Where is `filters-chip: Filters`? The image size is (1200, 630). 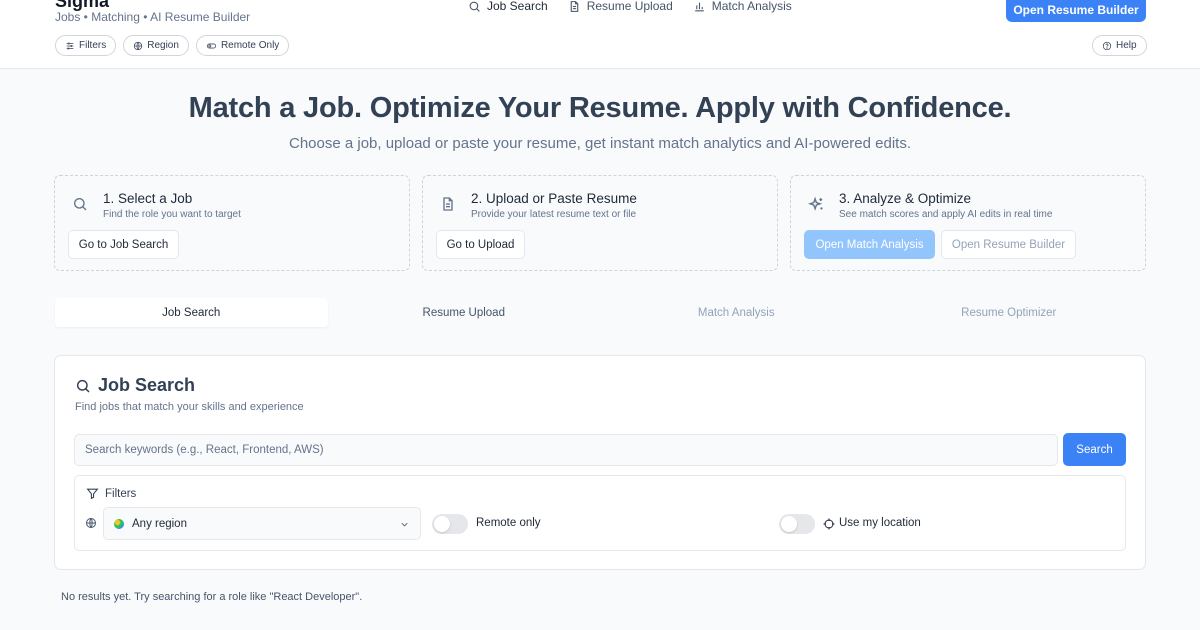 filters-chip: Filters is located at coordinates (86, 45).